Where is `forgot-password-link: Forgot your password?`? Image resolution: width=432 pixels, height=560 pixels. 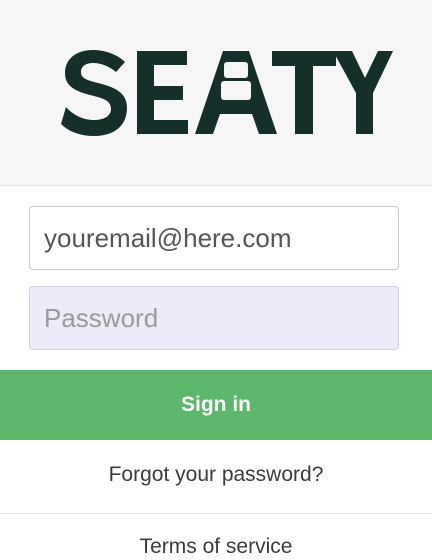
forgot-password-link: Forgot your password? is located at coordinates (216, 475).